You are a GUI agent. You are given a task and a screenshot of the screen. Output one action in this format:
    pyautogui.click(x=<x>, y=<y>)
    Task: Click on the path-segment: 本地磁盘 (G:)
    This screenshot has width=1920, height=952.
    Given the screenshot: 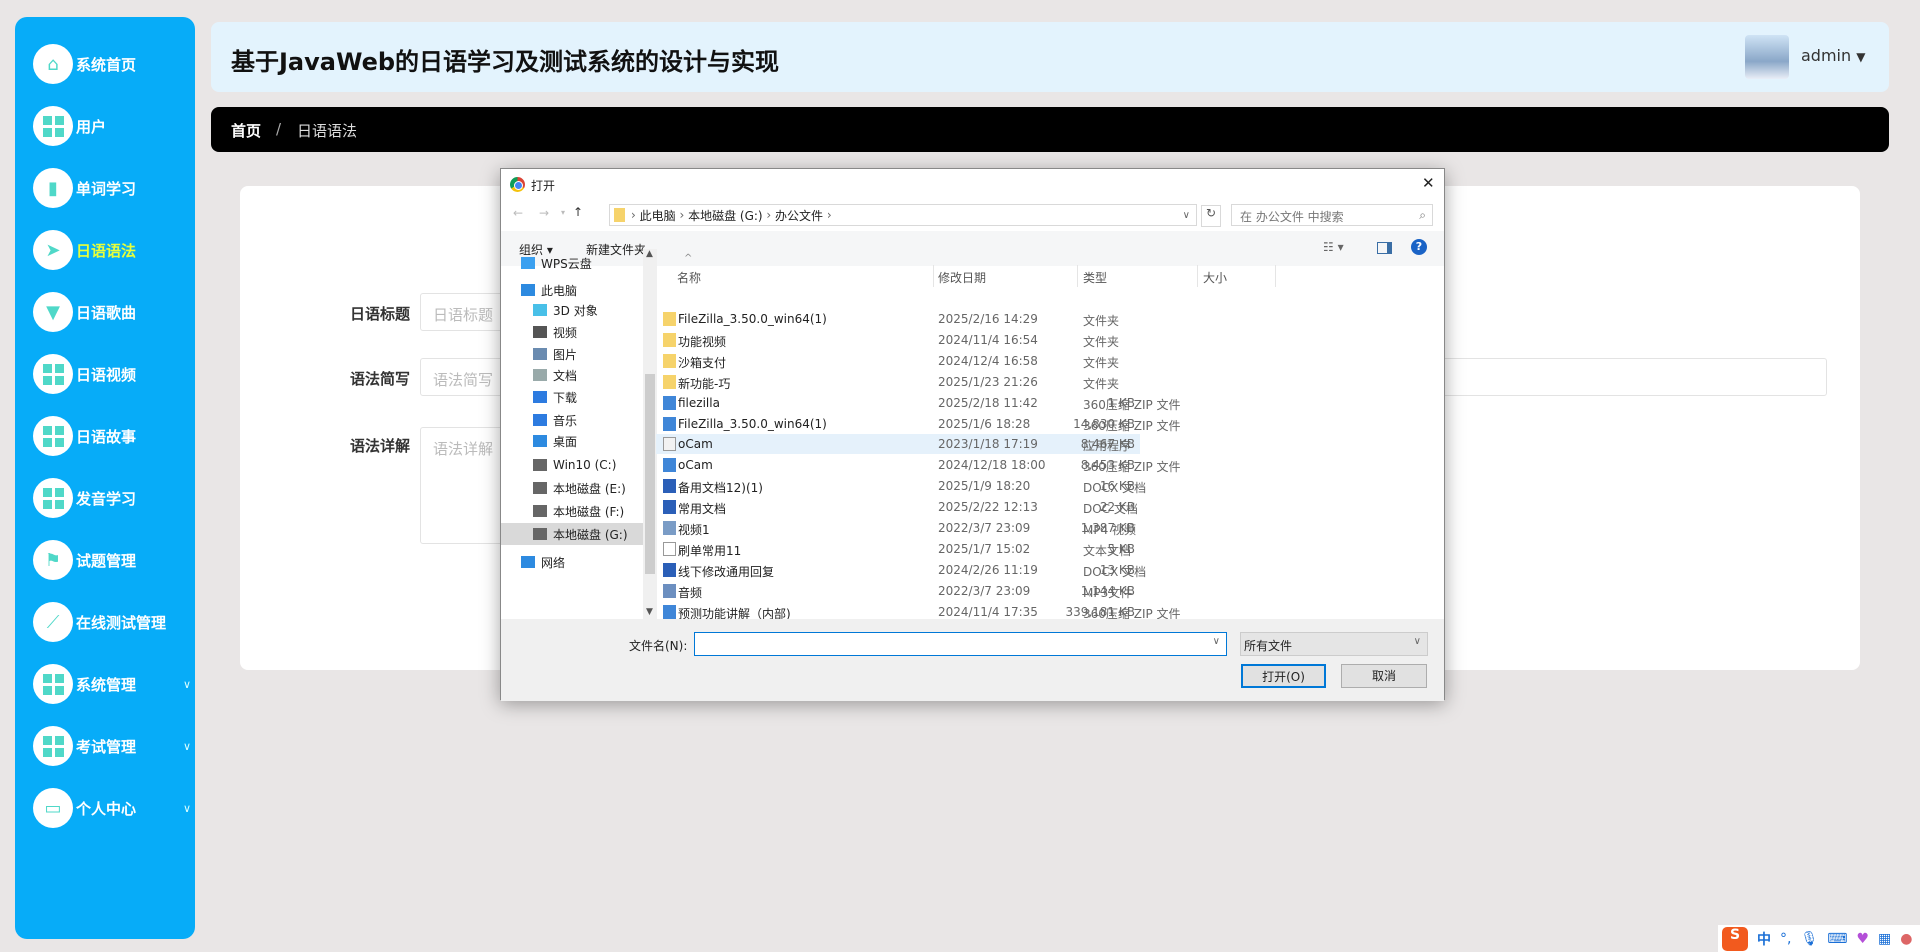 What is the action you would take?
    pyautogui.click(x=725, y=215)
    